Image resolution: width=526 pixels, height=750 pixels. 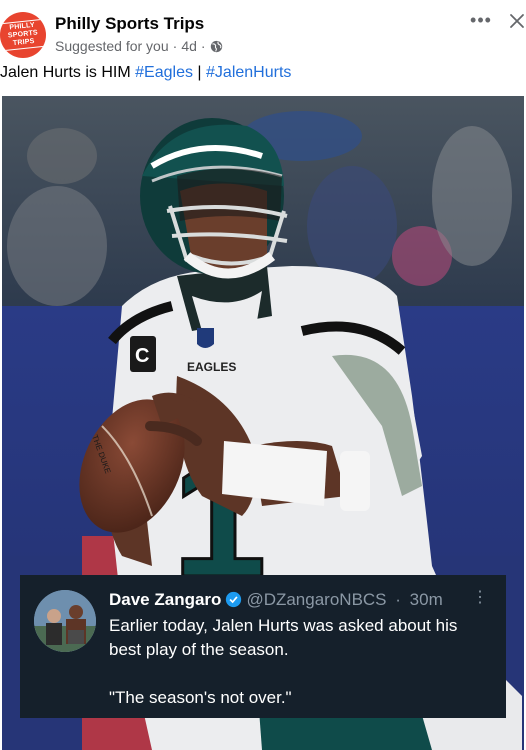 I want to click on post-caption: Jalen Hurts is HIM #Eagles | #JalenHurts, so click(x=145, y=73).